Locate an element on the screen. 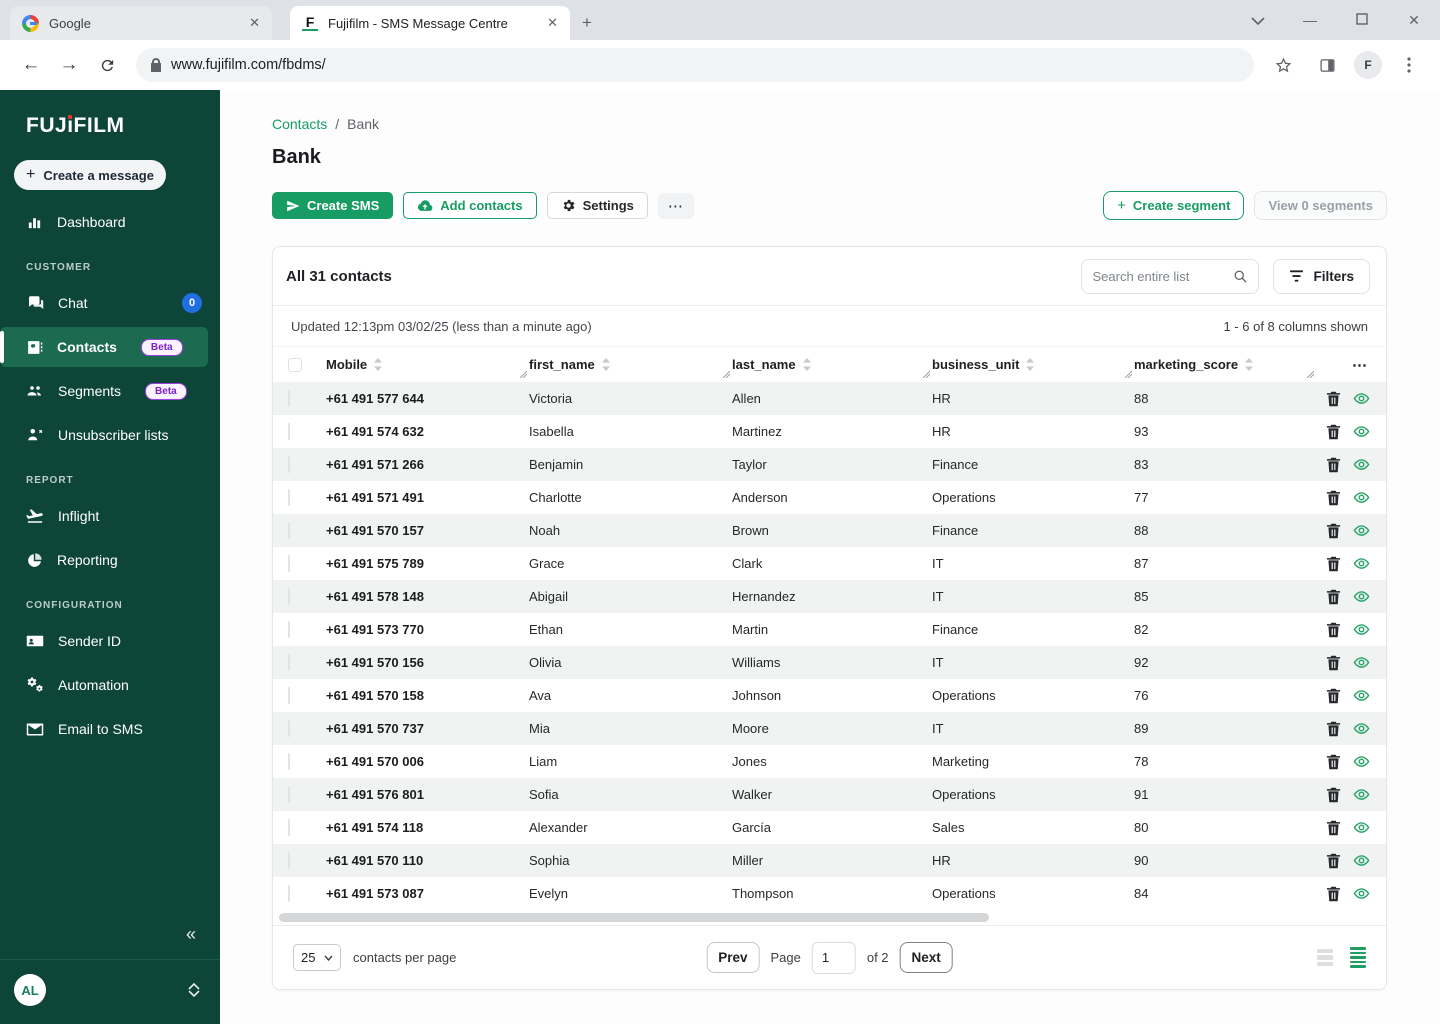  bookmark-star-icon is located at coordinates (1283, 65).